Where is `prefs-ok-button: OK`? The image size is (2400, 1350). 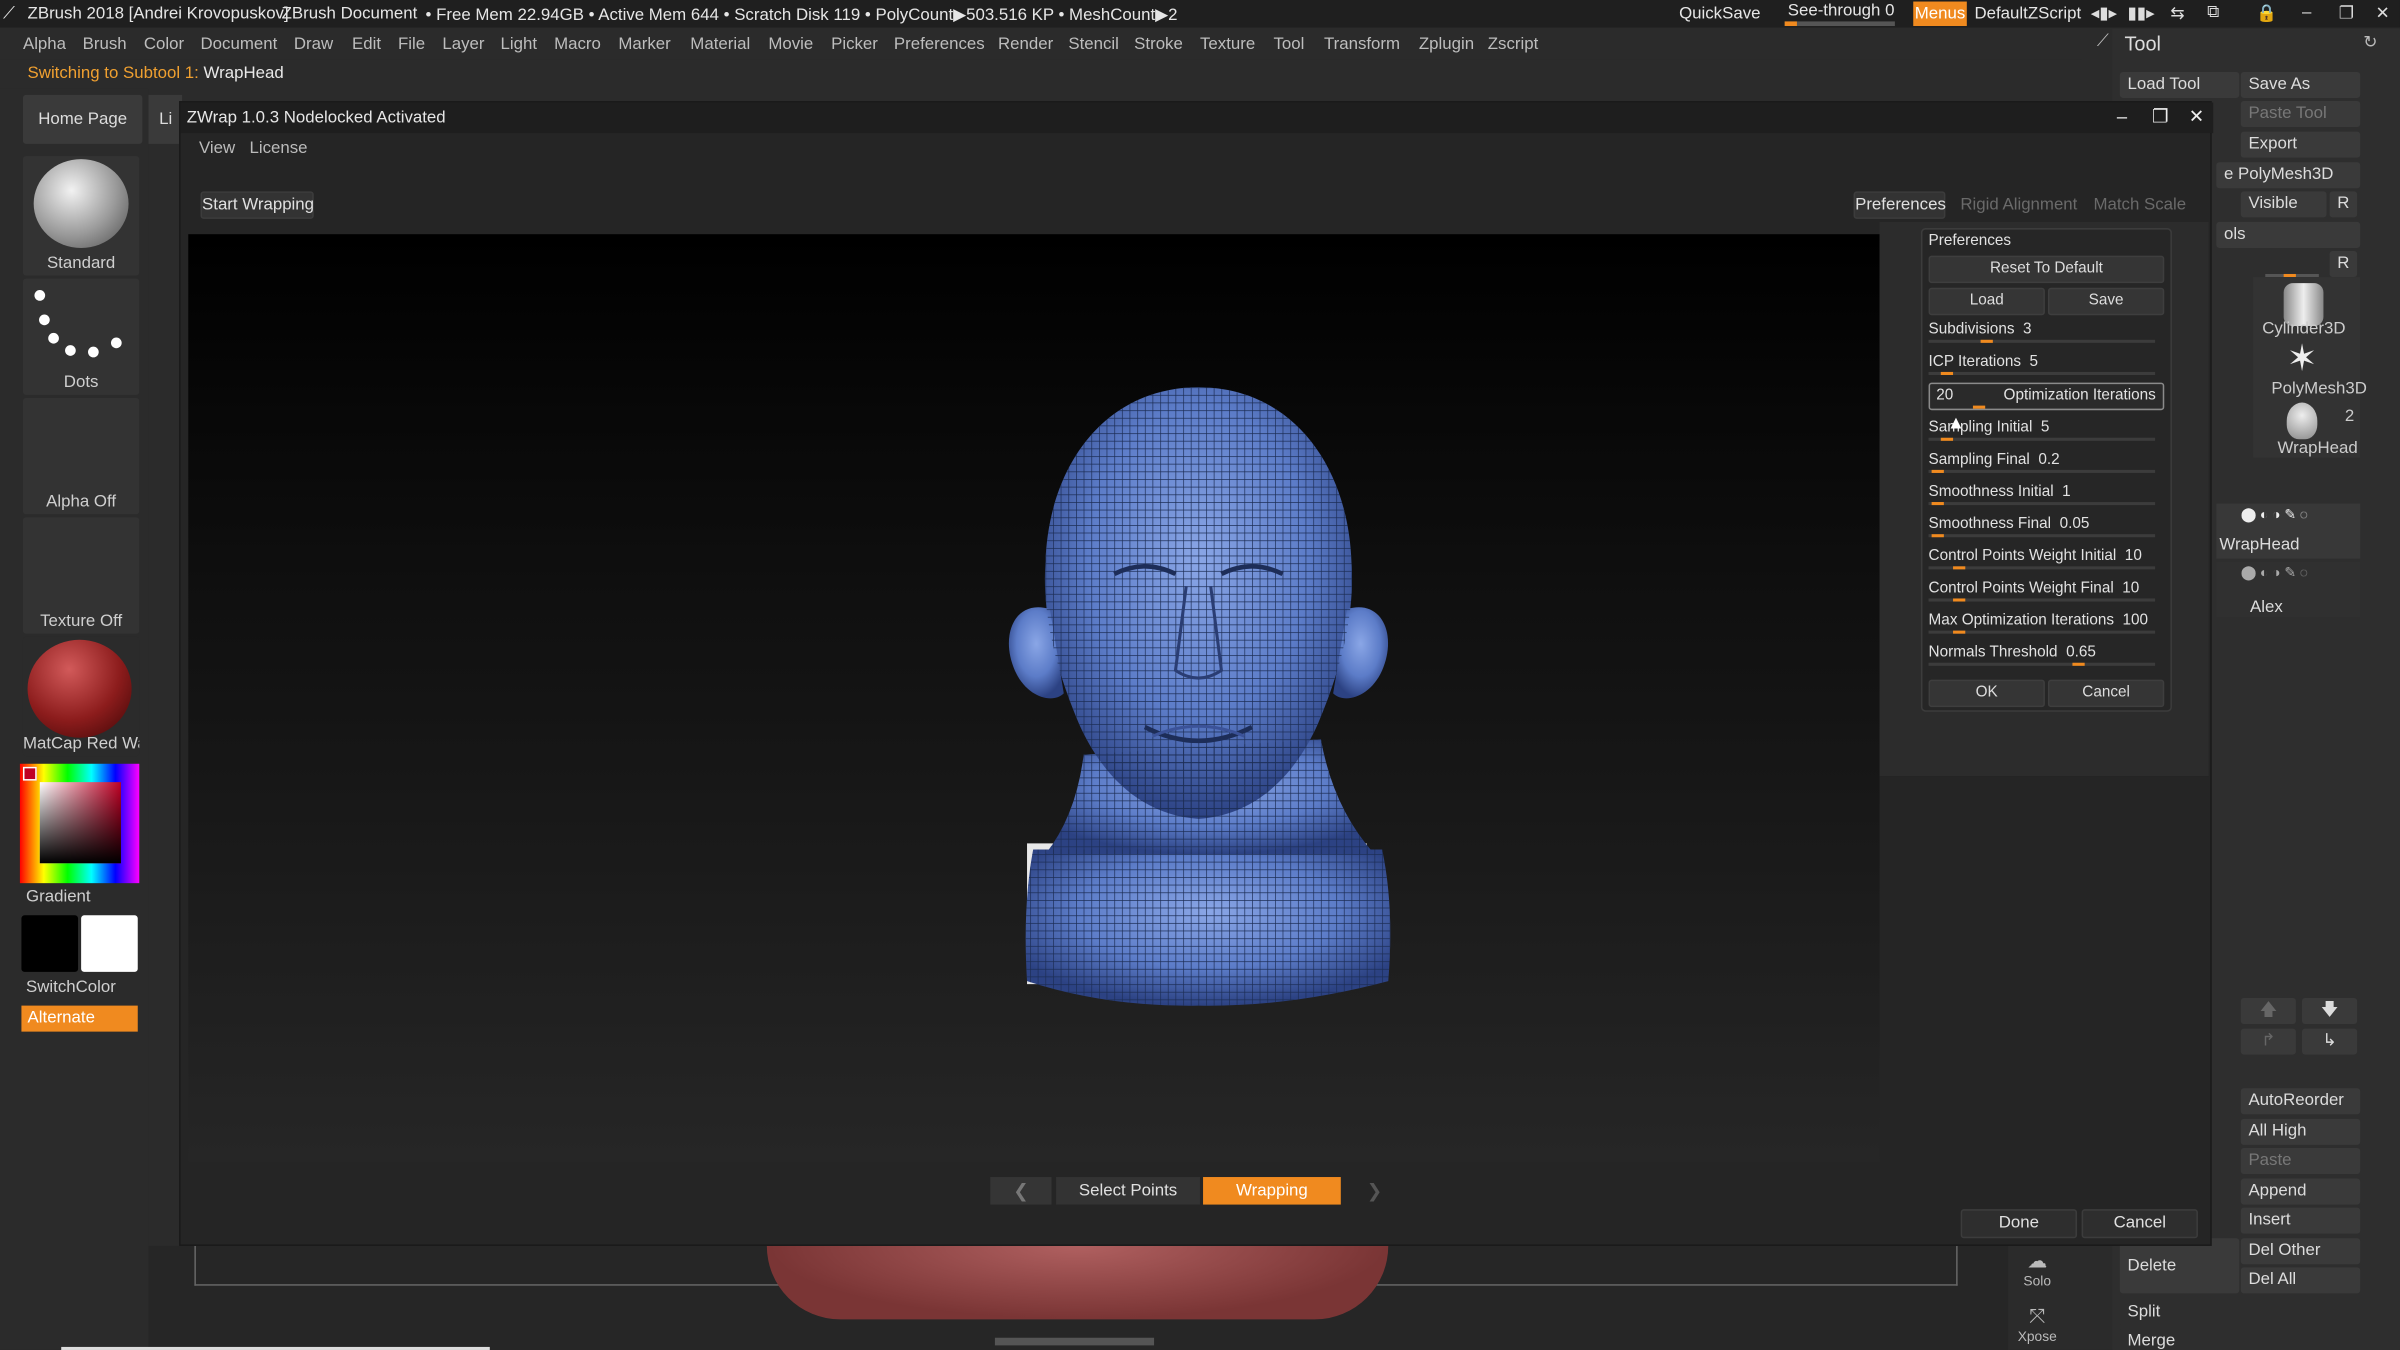
prefs-ok-button: OK is located at coordinates (1986, 693).